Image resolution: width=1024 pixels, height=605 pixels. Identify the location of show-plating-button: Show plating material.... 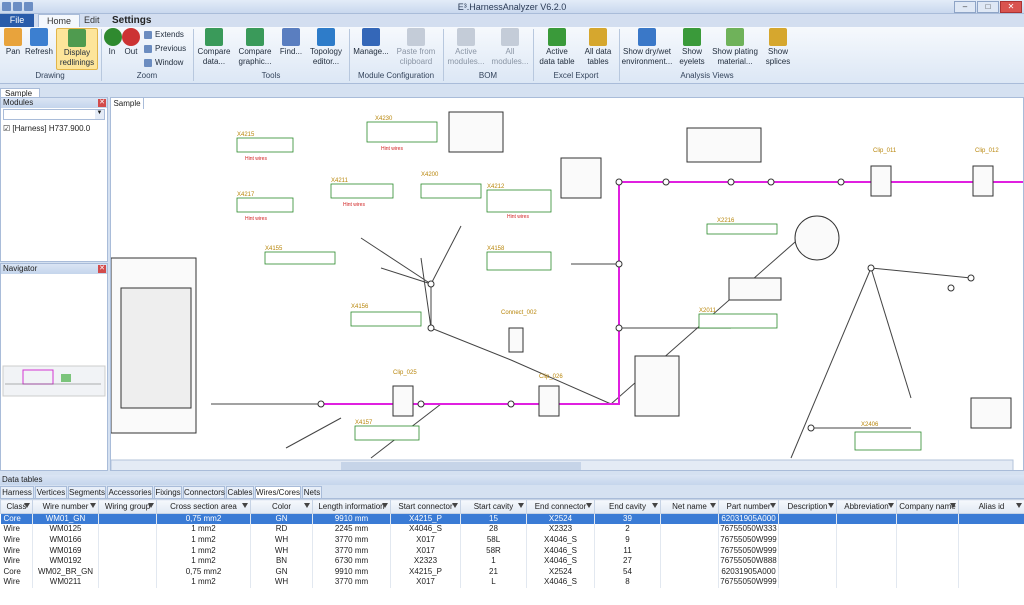
(735, 49).